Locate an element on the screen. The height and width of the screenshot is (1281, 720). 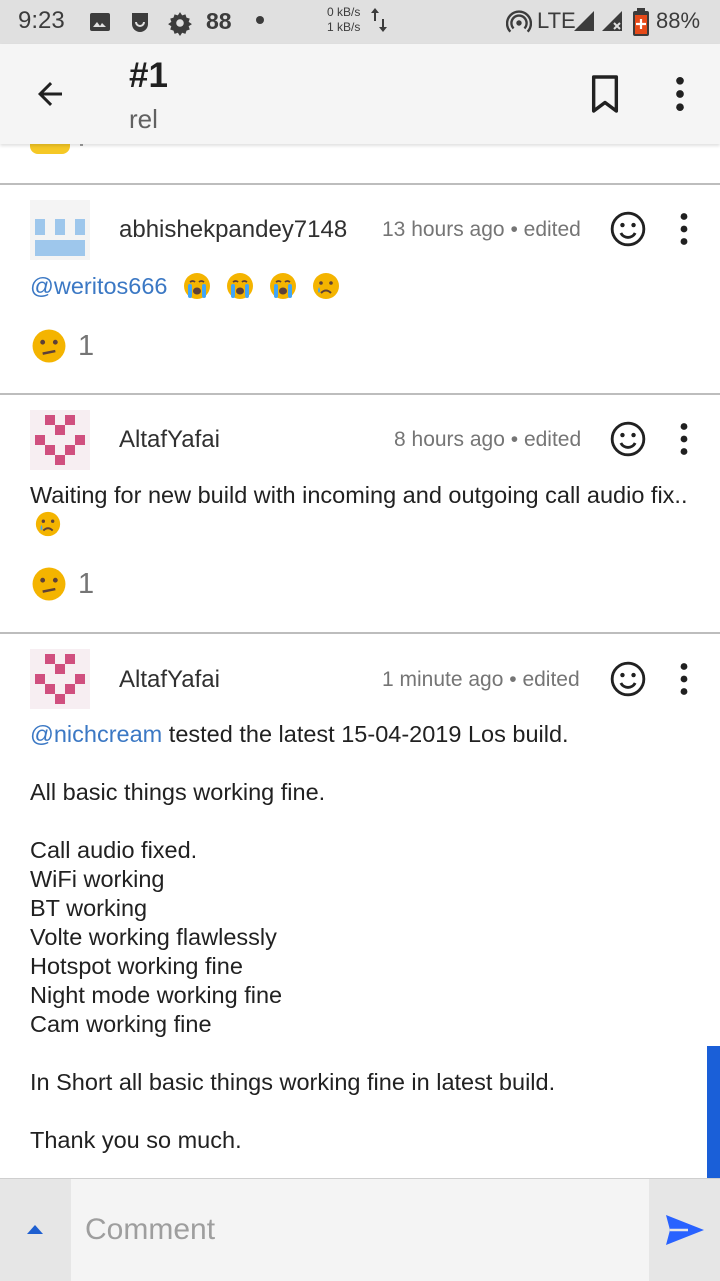
back-arrow-icon is located at coordinates (50, 94).